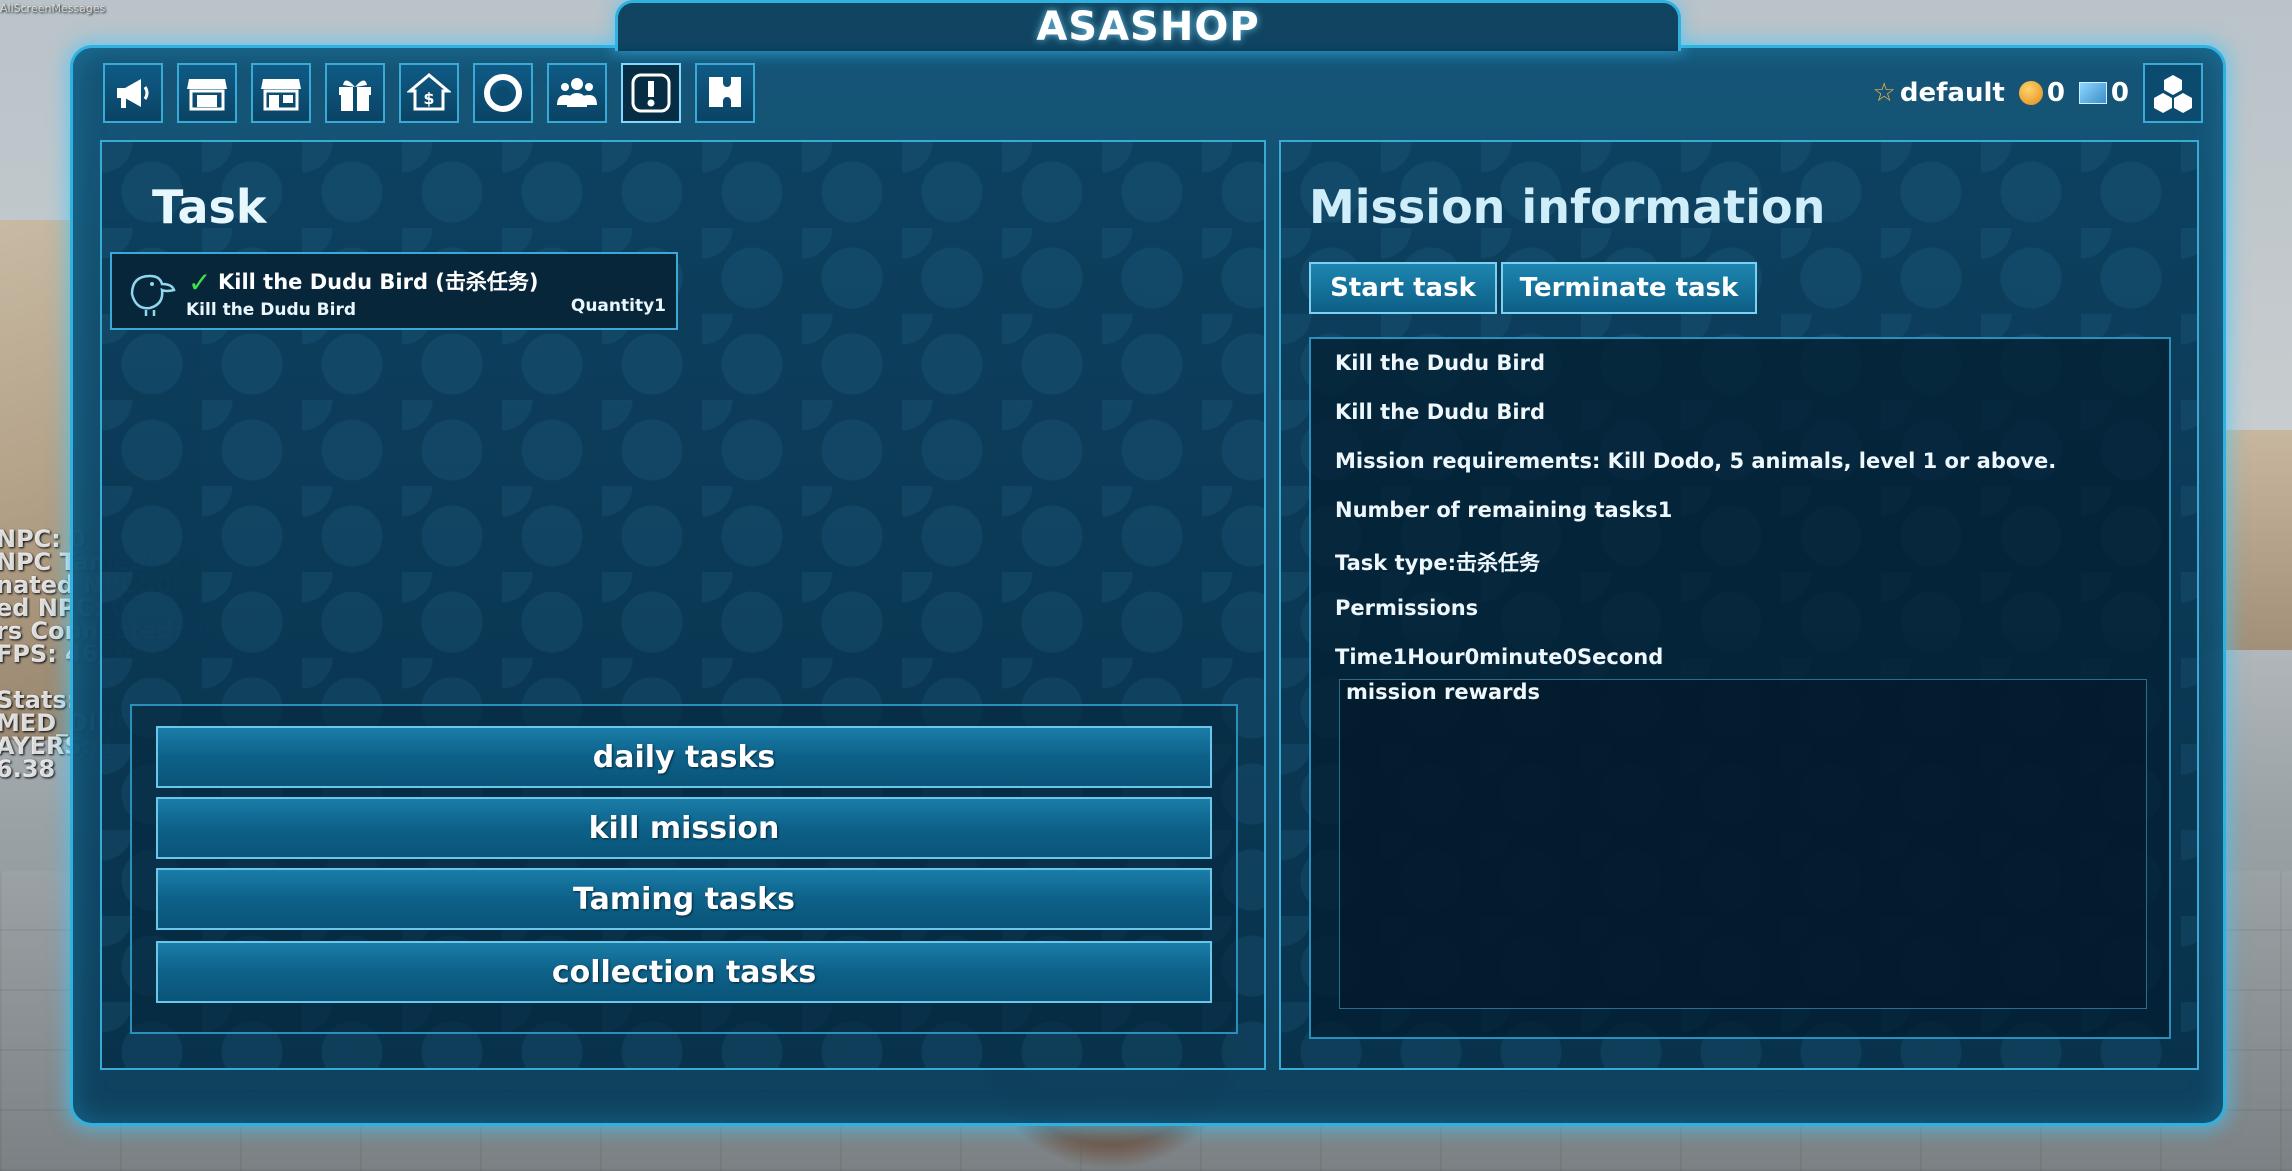  I want to click on gift-button, so click(355, 93).